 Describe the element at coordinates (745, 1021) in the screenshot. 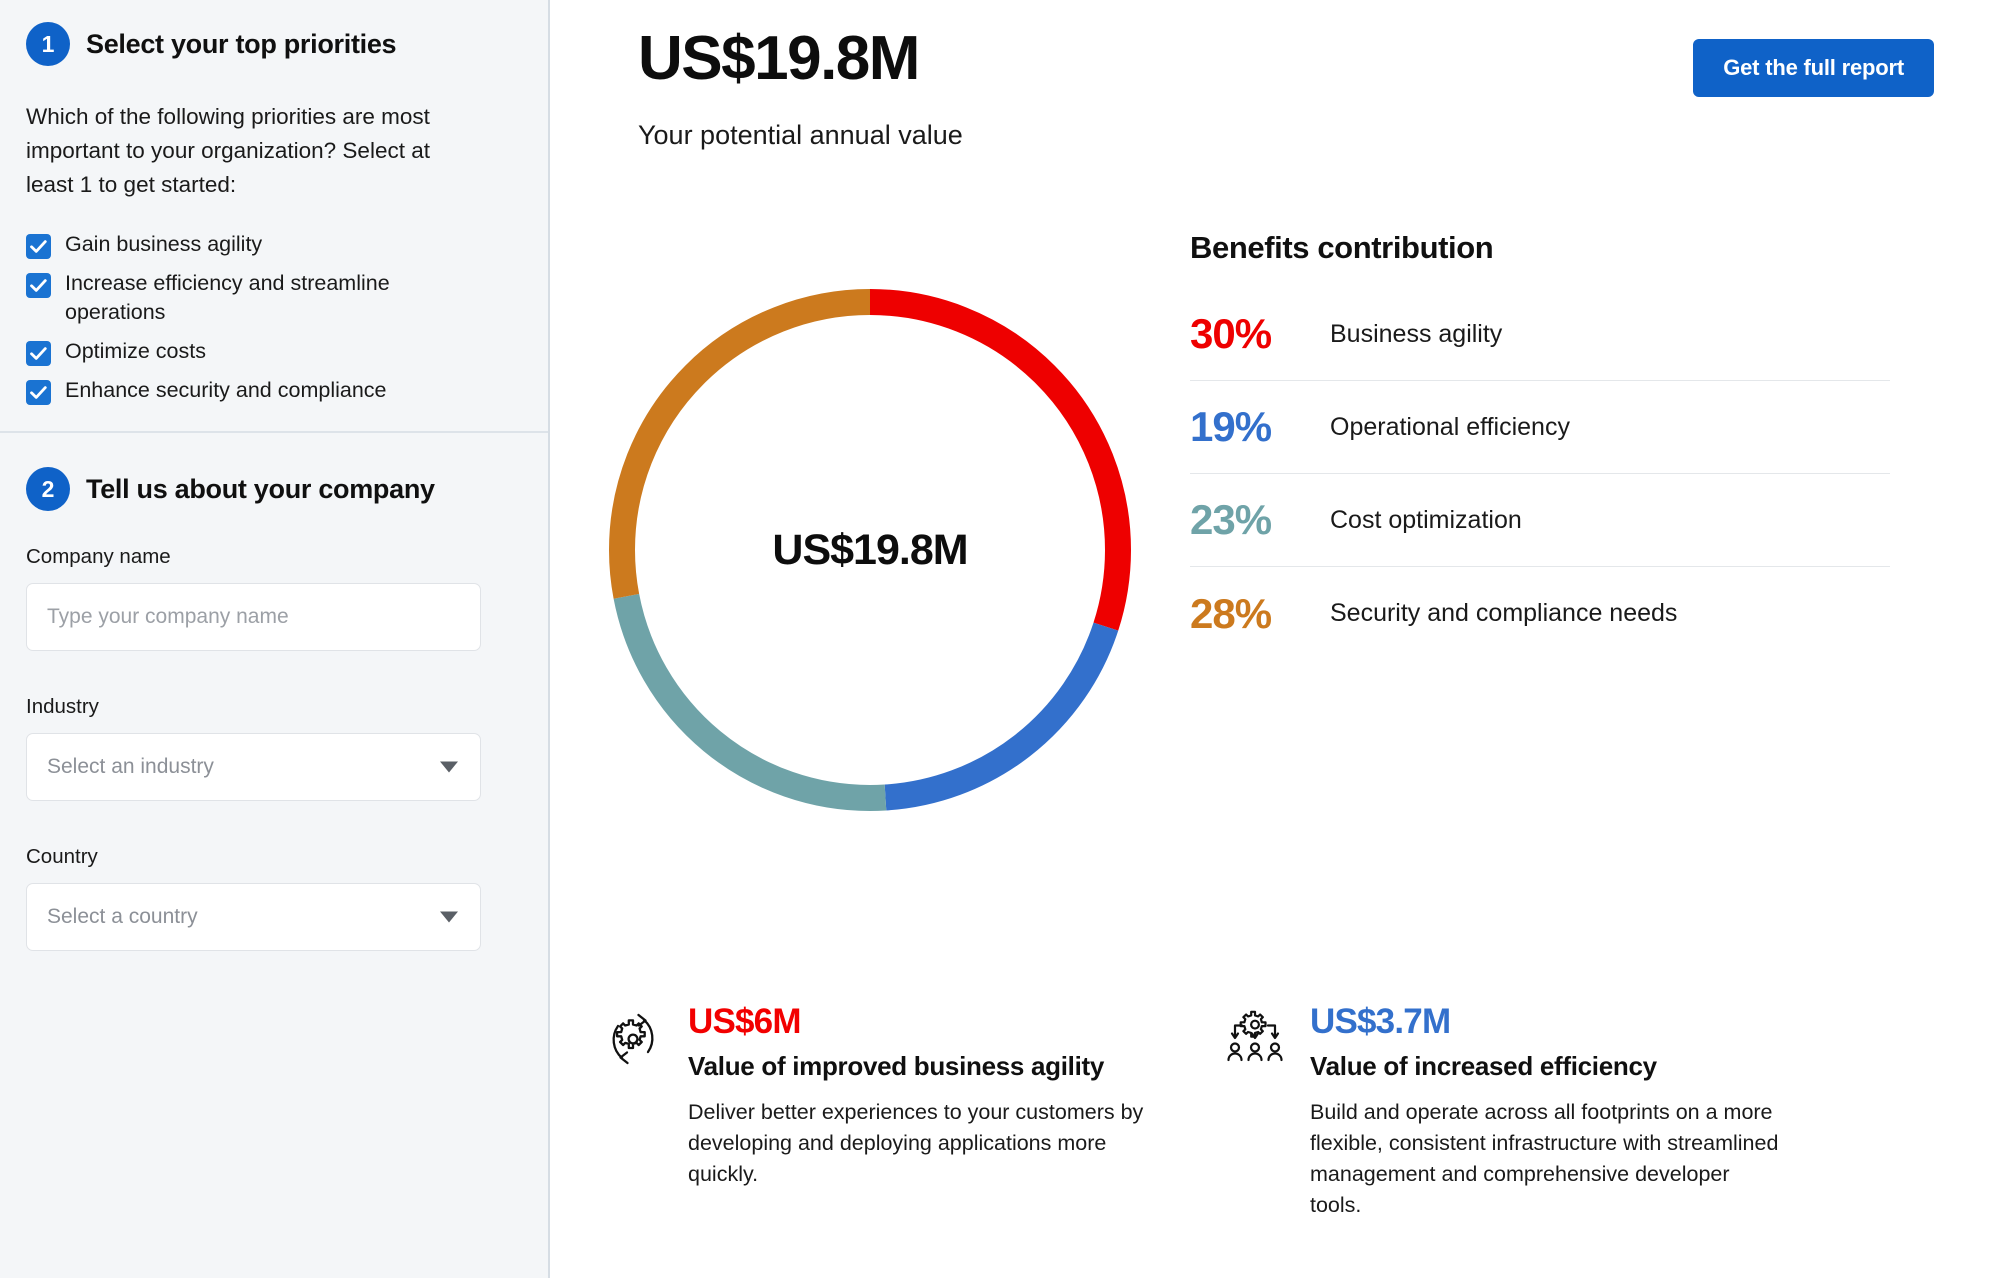

I see `value-card-amount: US$6M` at that location.